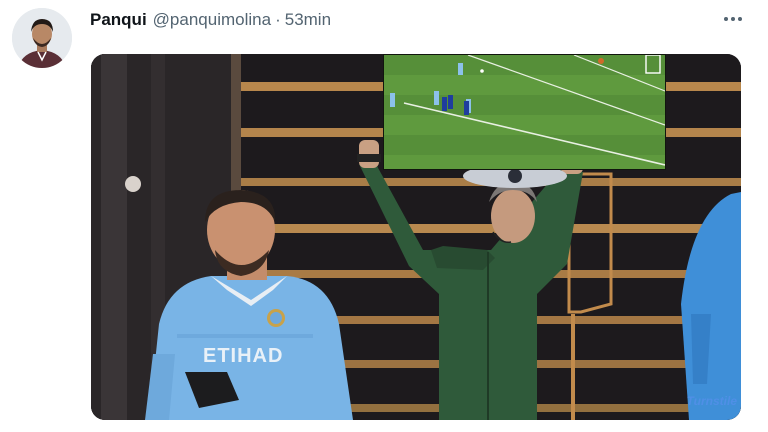  I want to click on author-handle: @panquimolina, so click(212, 20).